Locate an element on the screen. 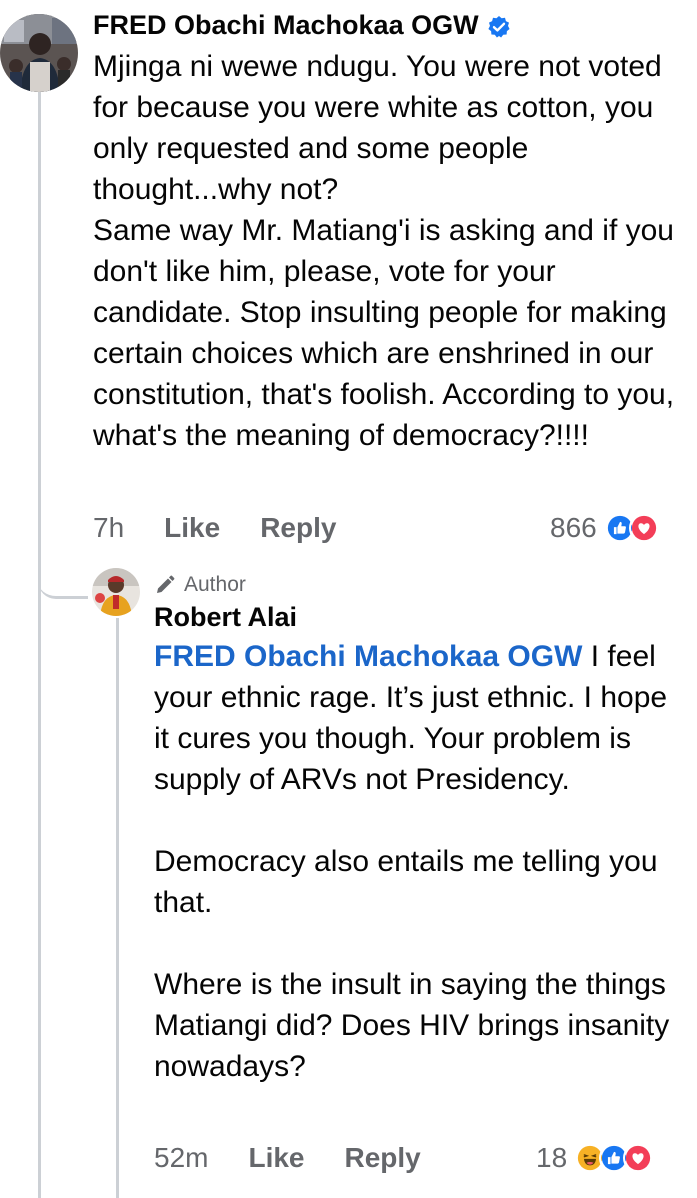 This screenshot has height=1198, width=697. reply-author-name: Robert Alai is located at coordinates (225, 617).